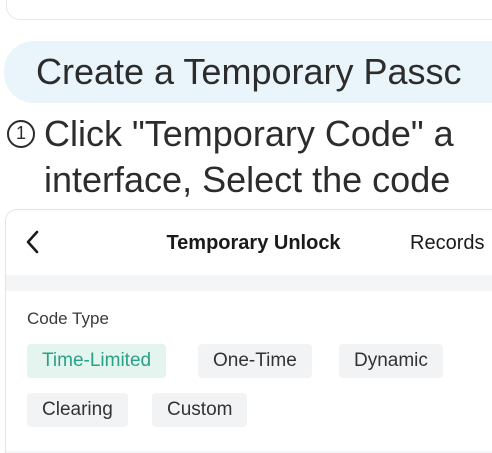  What do you see at coordinates (247, 179) in the screenshot?
I see `step-instruction-line-2: interface, Select the code` at bounding box center [247, 179].